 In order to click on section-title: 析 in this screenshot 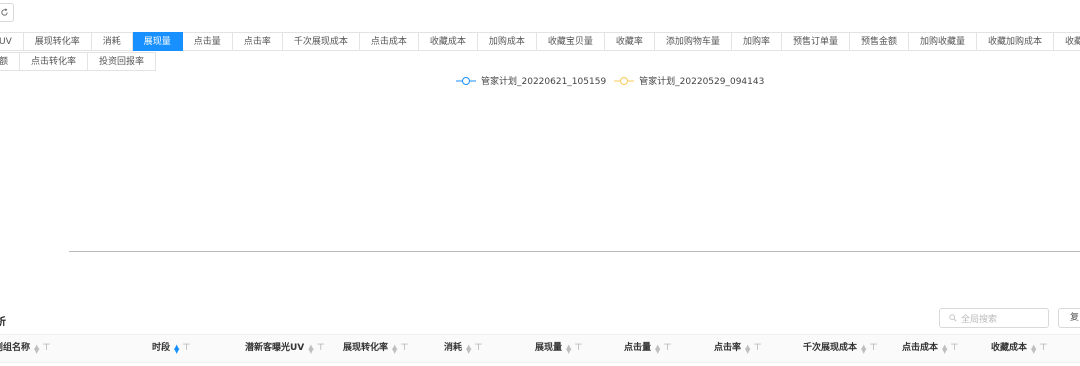, I will do `click(3, 322)`.